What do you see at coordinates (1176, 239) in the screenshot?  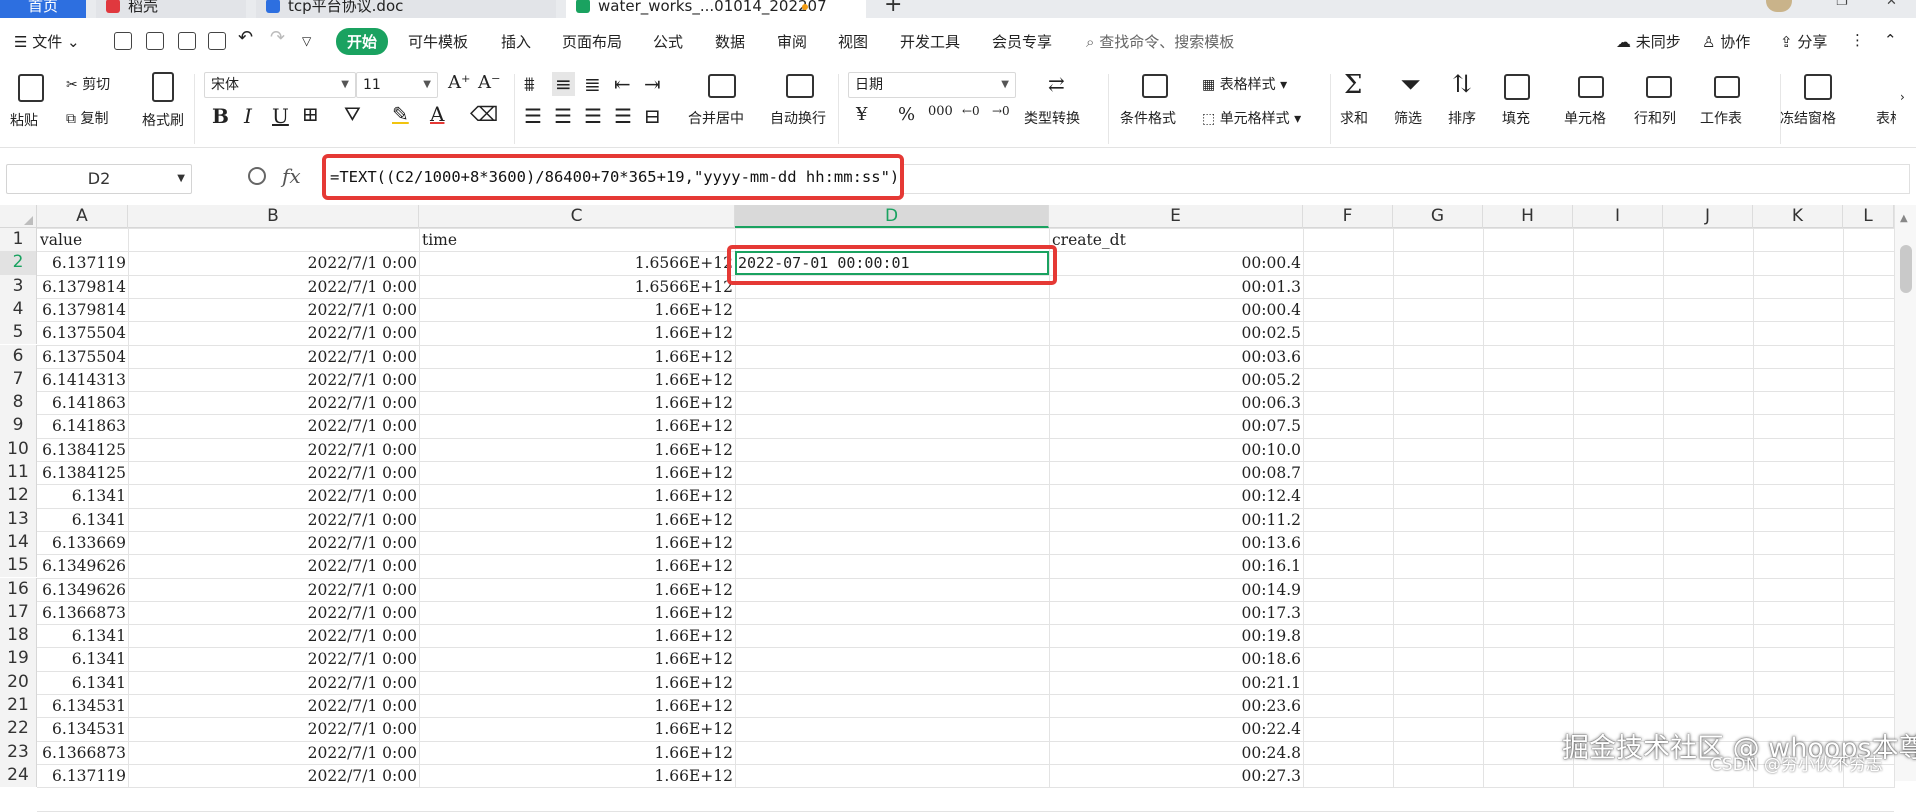 I see `cell-e1: create_dt` at bounding box center [1176, 239].